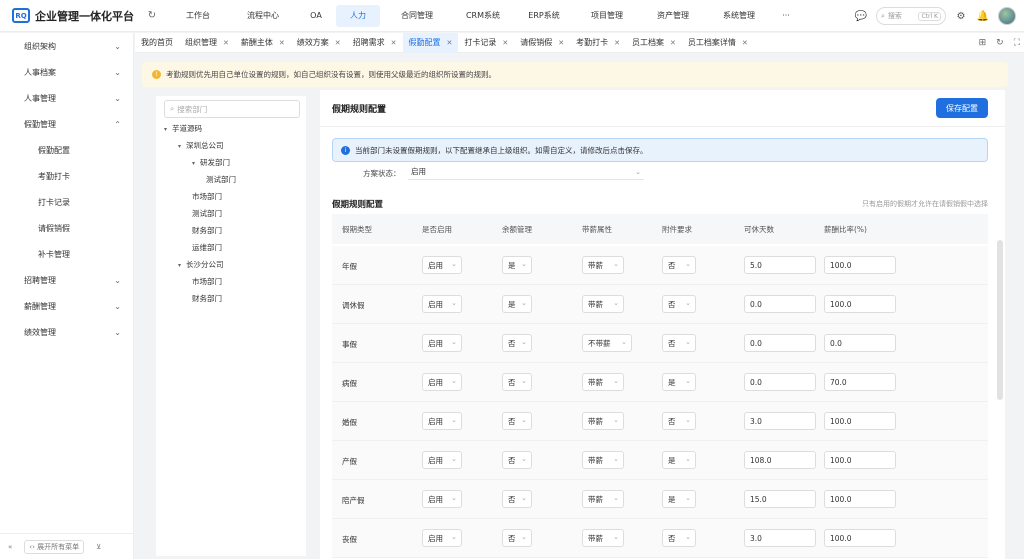  I want to click on days-input: 108.0, so click(780, 460).